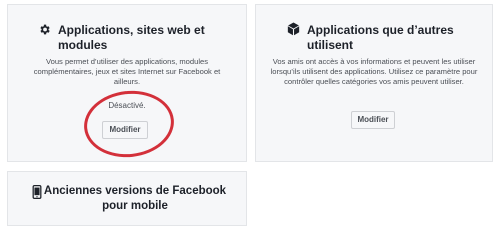 The image size is (500, 240). What do you see at coordinates (129, 124) in the screenshot?
I see `red-annotation-circle` at bounding box center [129, 124].